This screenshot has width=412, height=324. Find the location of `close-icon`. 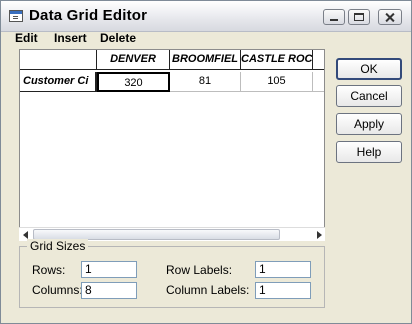

close-icon is located at coordinates (390, 17).